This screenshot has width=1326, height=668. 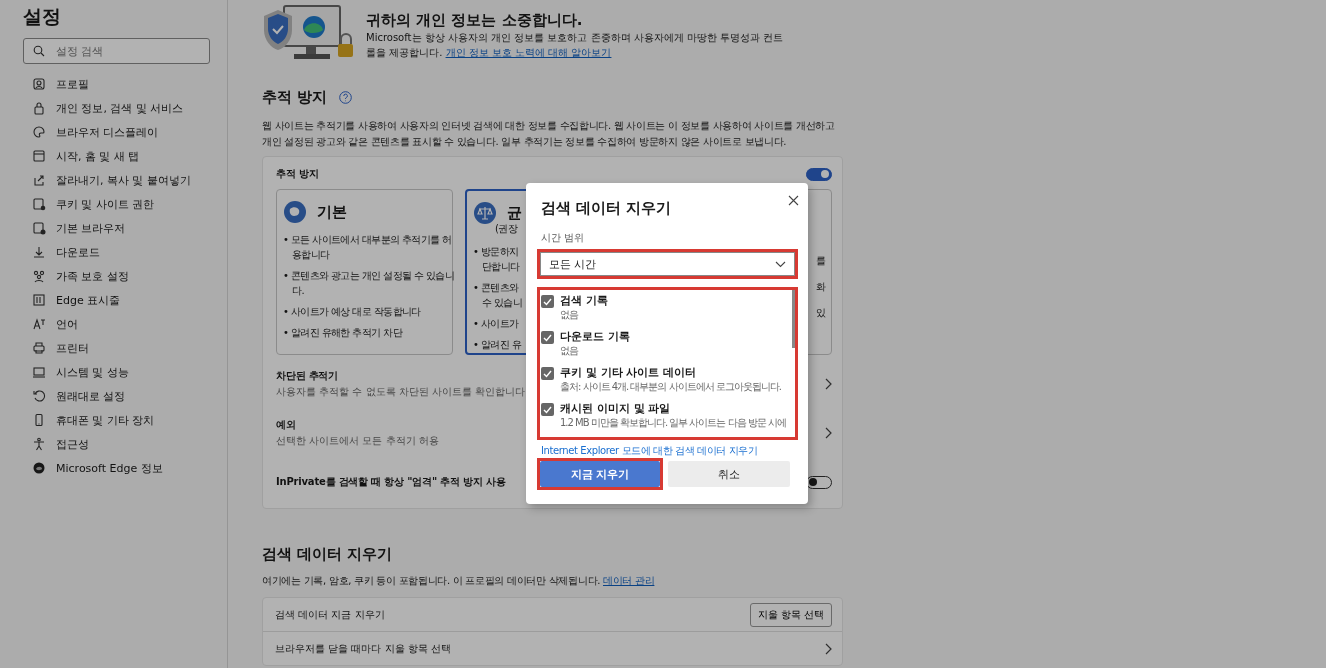 I want to click on section-description: 웹 사이트는 추적기를 사용하여 사용자의 인터넷 검색에 대한 정보를 수집합니다. 웹 사이트는 이 정보를 사용하여 사이트를 개선하고 개인 설정된 광고와 같은 콘텐츠를 표시할 수 있습니다. 일부 추적기는 정보를 수집하여 방문하지 않은 사이트로 보냅니다., so click(x=549, y=134).